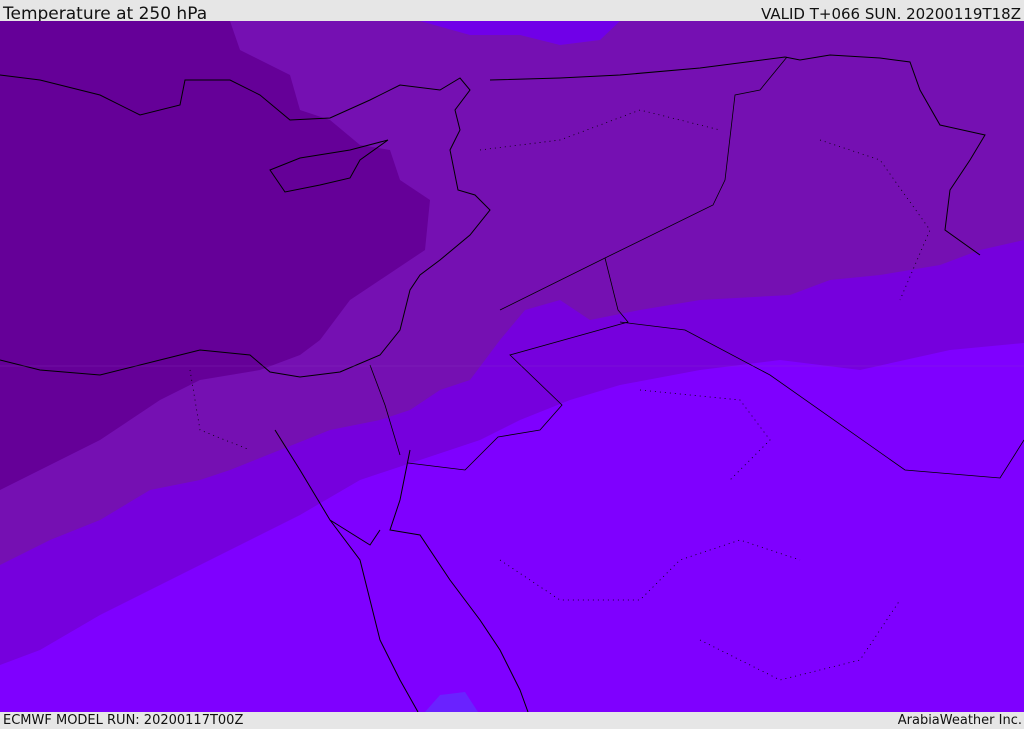  What do you see at coordinates (959, 720) in the screenshot?
I see `credit-text: ArabiaWeather Inc.` at bounding box center [959, 720].